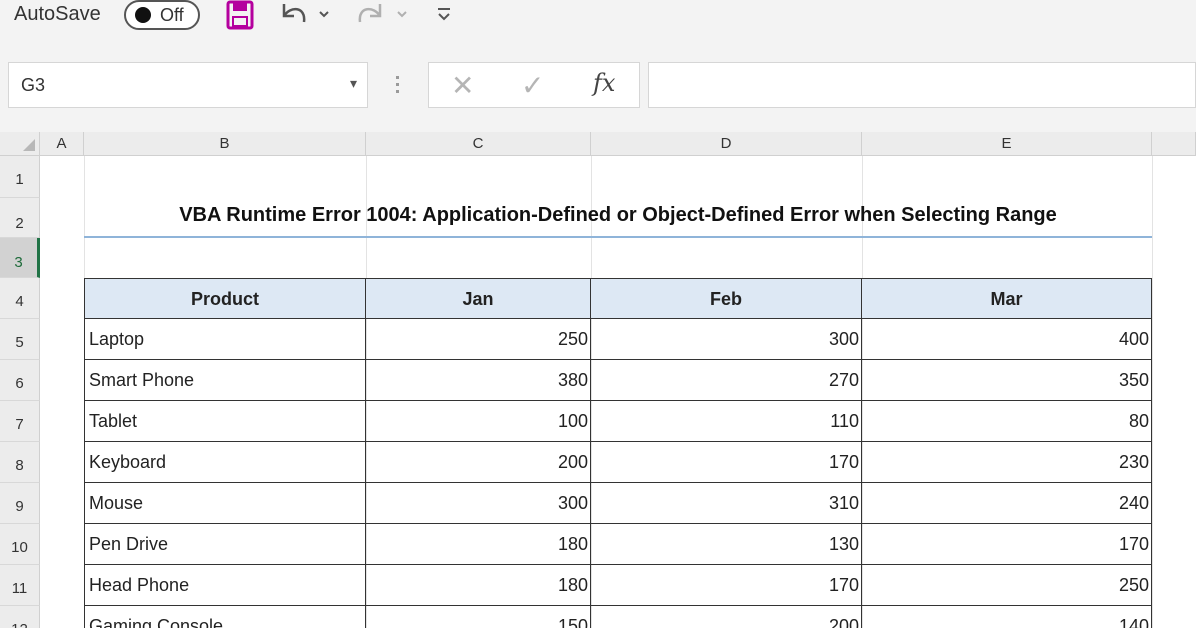  What do you see at coordinates (225, 585) in the screenshot?
I see `product-cell: Head Phone` at bounding box center [225, 585].